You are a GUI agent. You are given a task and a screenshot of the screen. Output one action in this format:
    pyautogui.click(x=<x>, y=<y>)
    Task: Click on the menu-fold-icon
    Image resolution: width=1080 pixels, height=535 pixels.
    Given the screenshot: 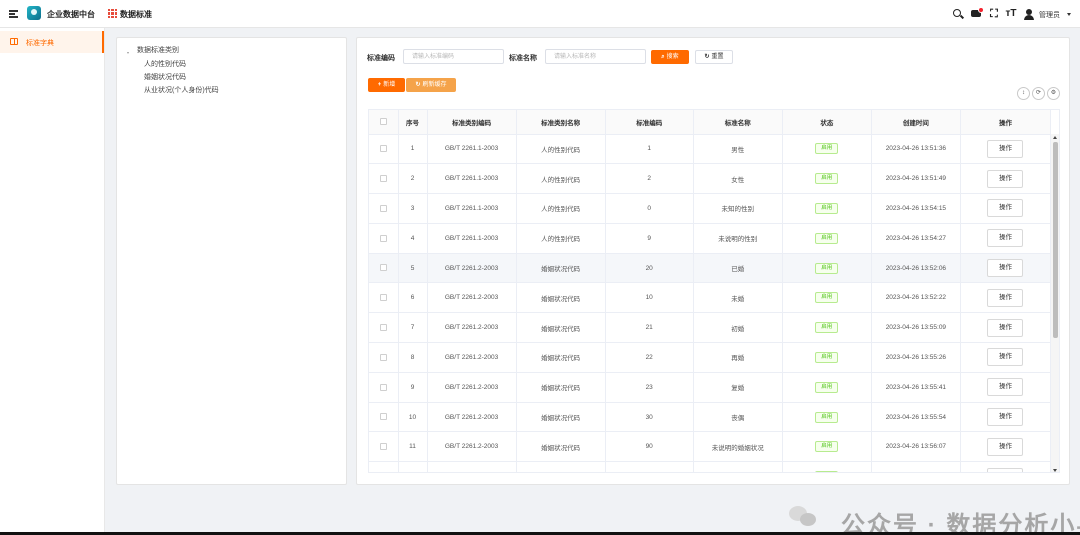 What is the action you would take?
    pyautogui.click(x=13, y=14)
    